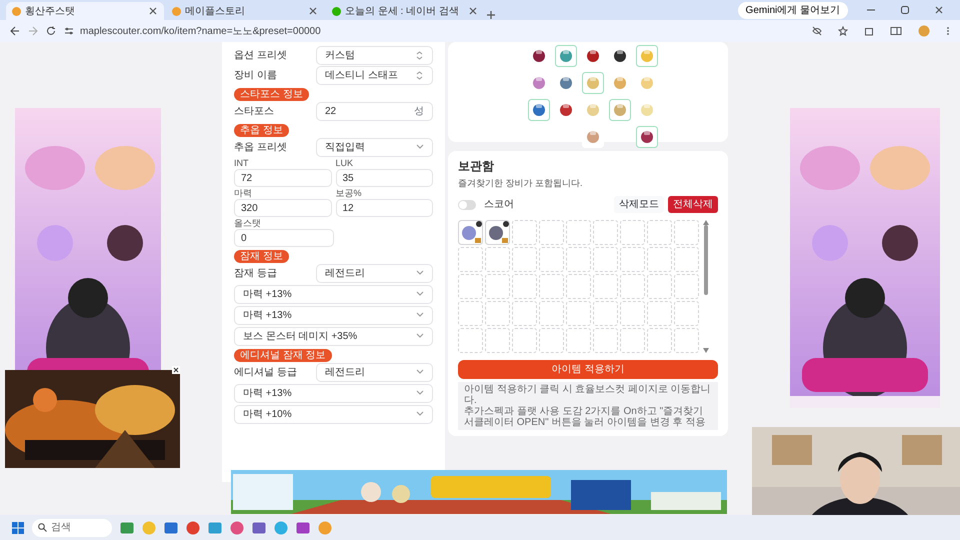 The height and width of the screenshot is (540, 960). I want to click on search-field: 검색, so click(72, 527).